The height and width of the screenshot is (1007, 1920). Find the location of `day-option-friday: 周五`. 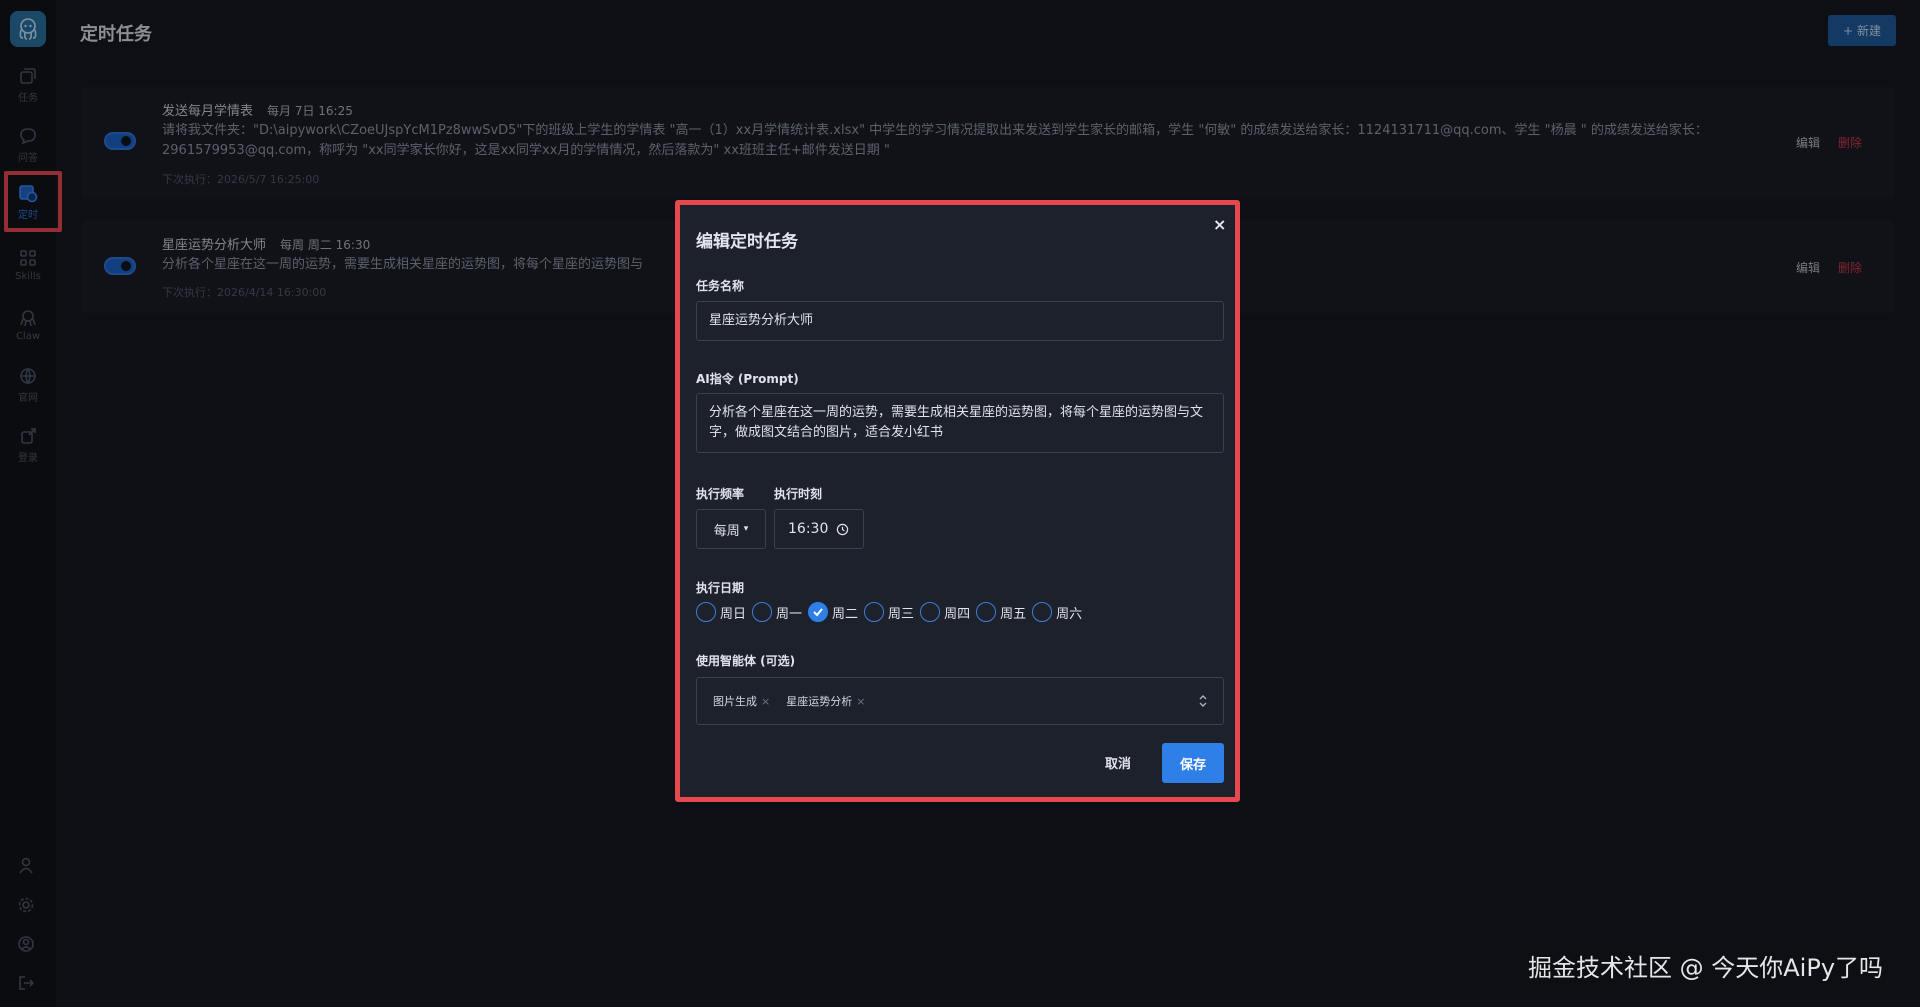

day-option-friday: 周五 is located at coordinates (1001, 612).